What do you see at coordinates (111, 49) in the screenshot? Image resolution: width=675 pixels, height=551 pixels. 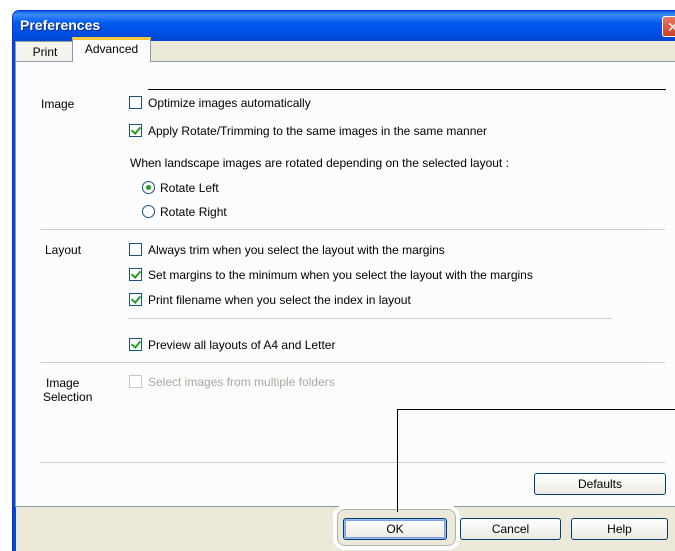 I see `tab-advanced: Advanced` at bounding box center [111, 49].